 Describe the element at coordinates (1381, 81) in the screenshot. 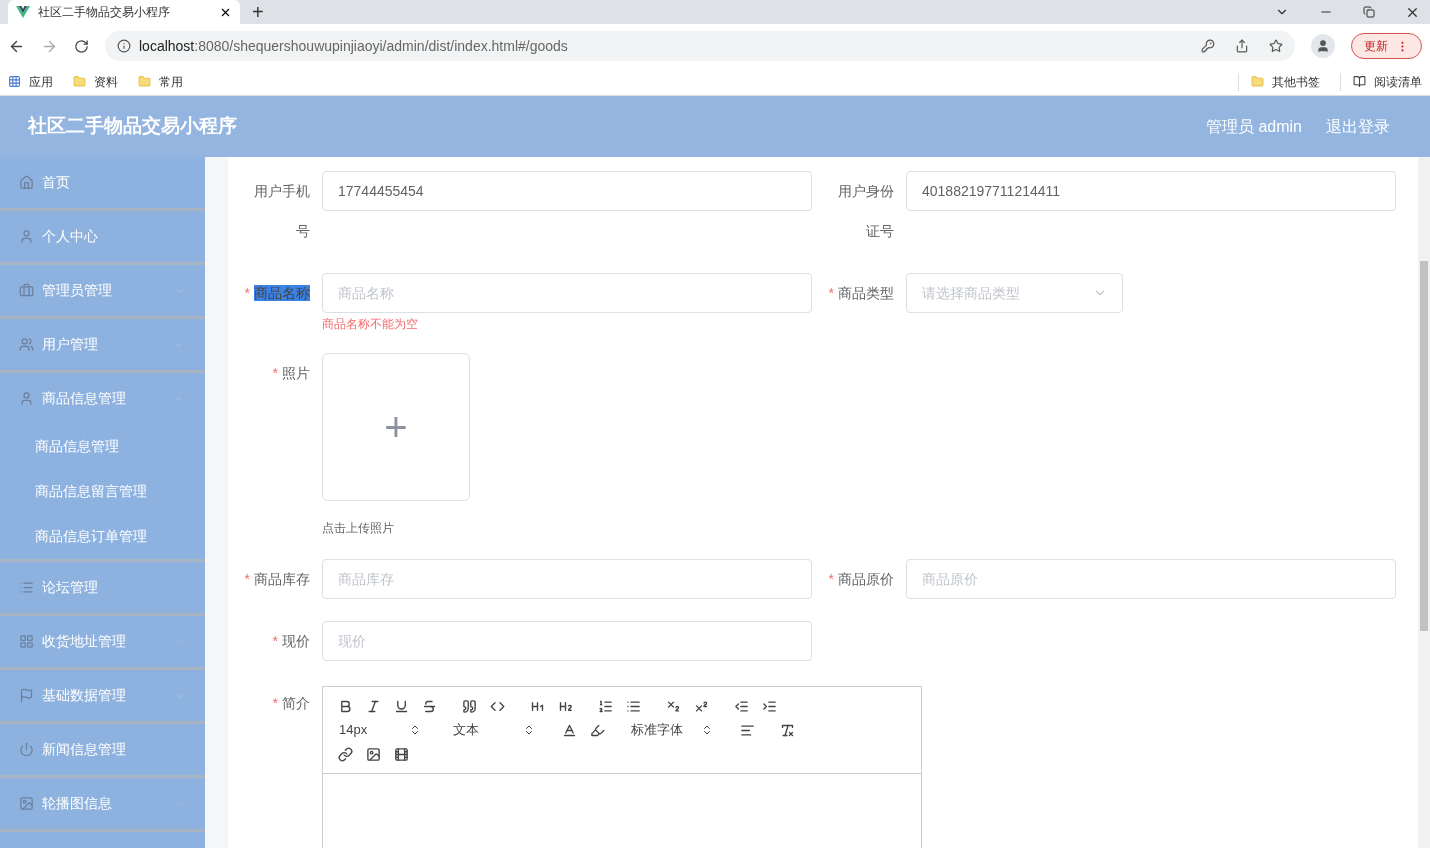

I see `bookmark: 阅读清单` at that location.